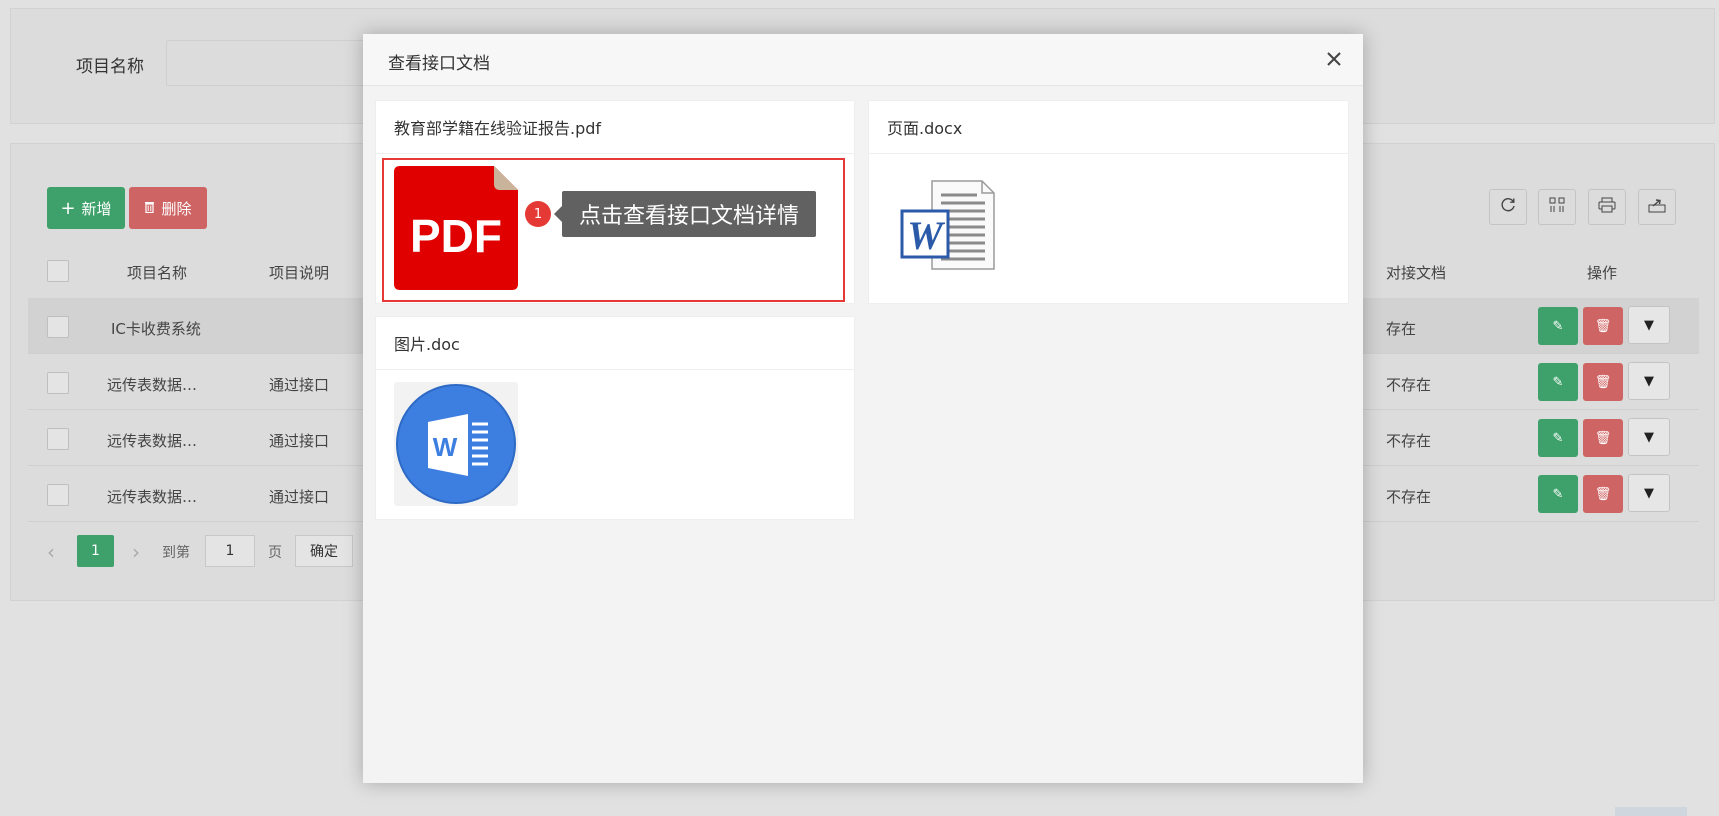 This screenshot has height=816, width=1719. Describe the element at coordinates (275, 553) in the screenshot. I see `page-unit-label: 页` at that location.